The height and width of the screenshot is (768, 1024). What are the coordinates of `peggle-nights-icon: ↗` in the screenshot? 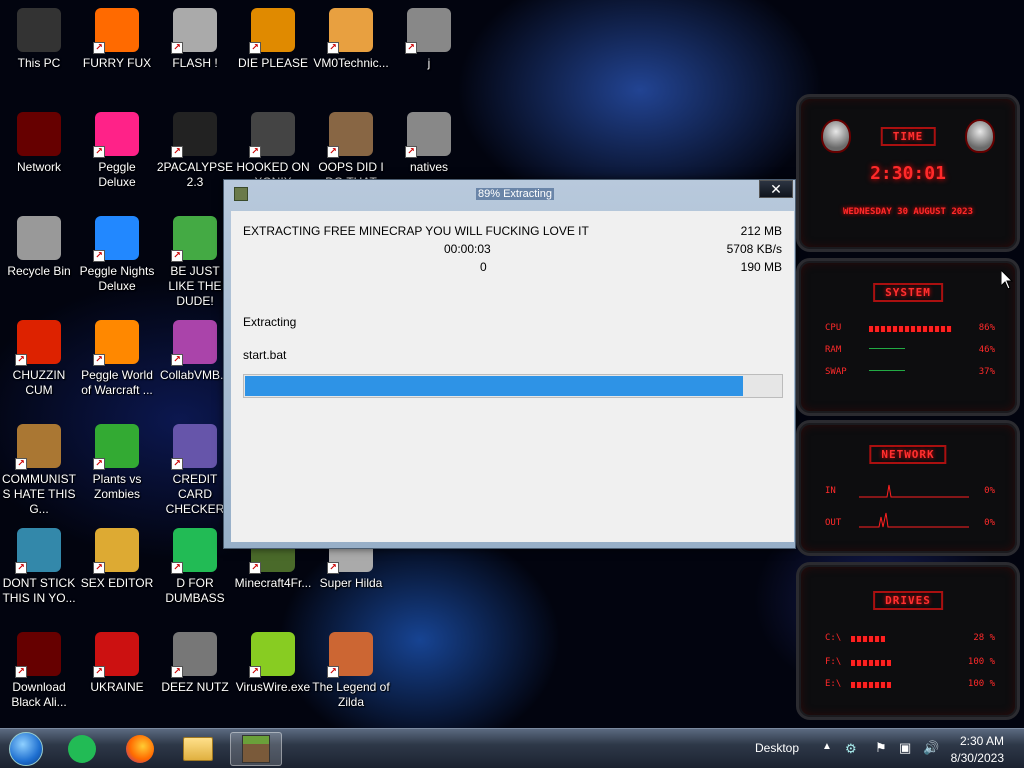 It's located at (116, 239).